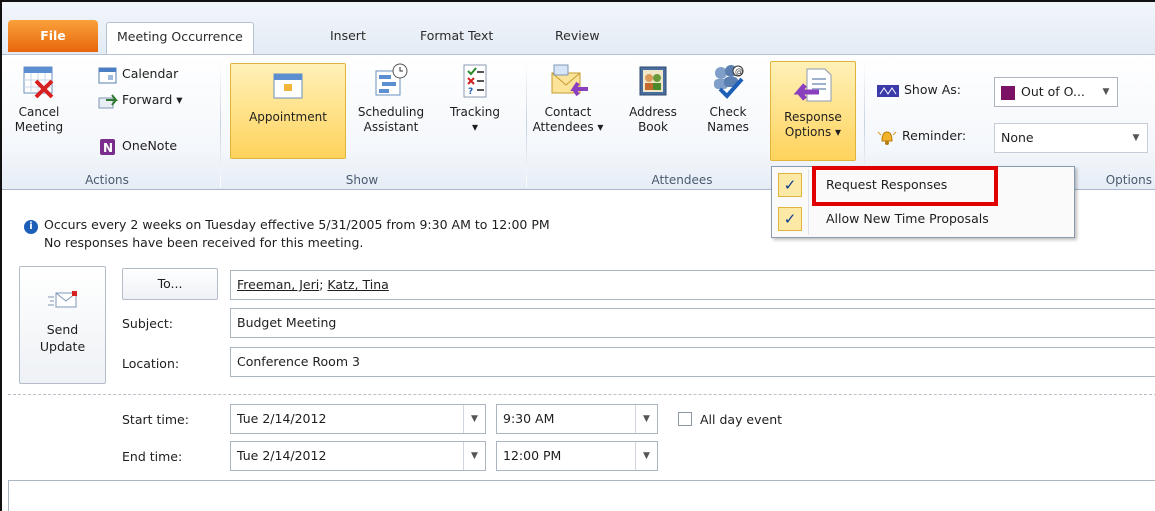  I want to click on show-group-label: Show, so click(362, 180).